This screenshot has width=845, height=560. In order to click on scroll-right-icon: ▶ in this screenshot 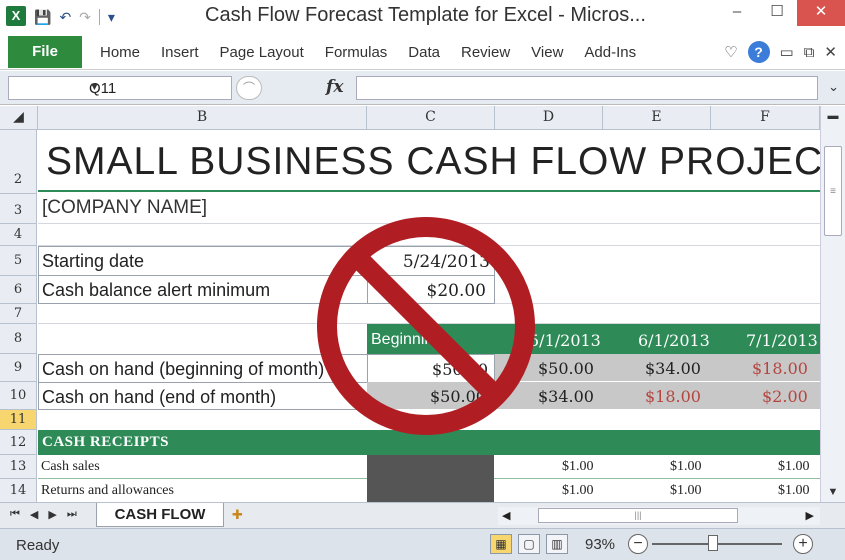, I will do `click(810, 515)`.